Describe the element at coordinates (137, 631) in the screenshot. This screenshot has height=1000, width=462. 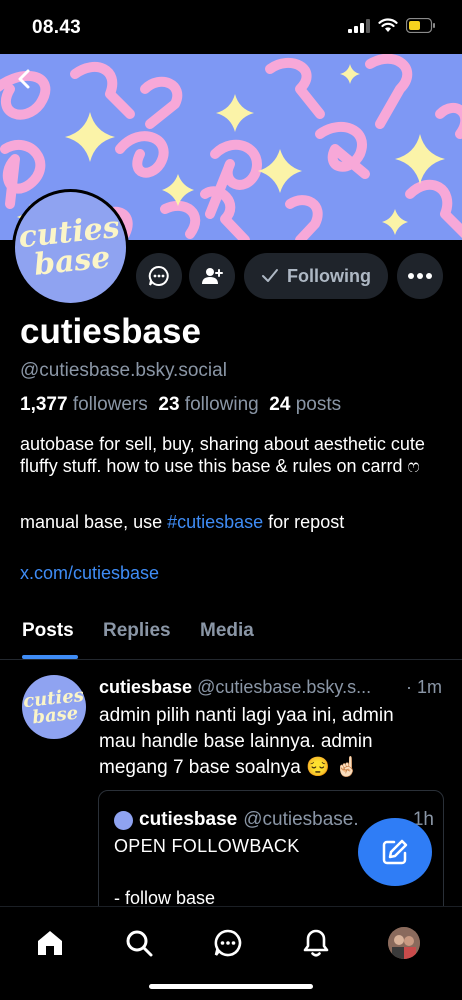
I see `tab-replies: Replies` at that location.